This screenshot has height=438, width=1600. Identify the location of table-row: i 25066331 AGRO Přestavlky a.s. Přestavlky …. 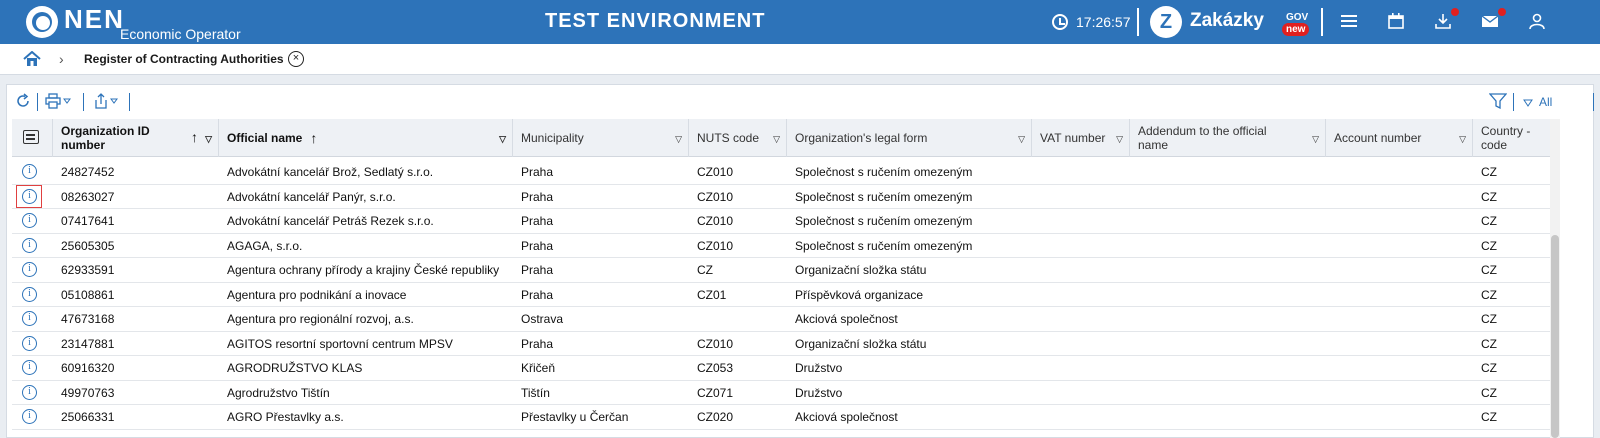
(781, 417).